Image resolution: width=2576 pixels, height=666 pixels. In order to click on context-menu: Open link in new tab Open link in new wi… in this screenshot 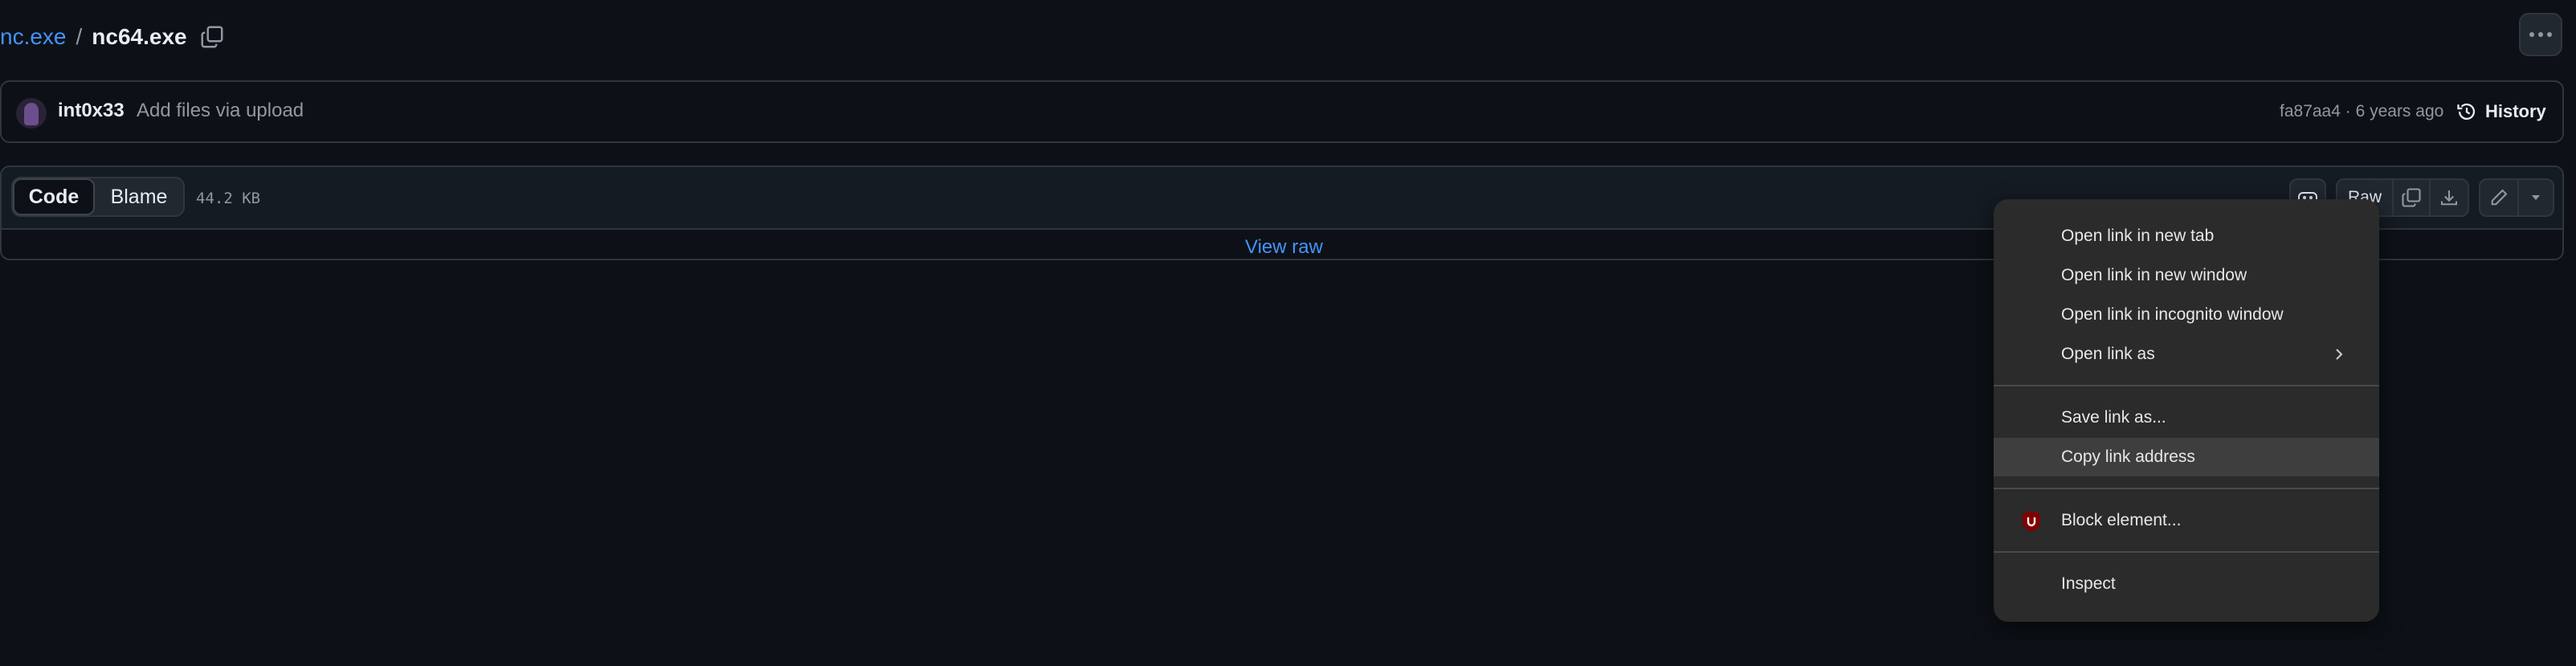, I will do `click(2186, 410)`.